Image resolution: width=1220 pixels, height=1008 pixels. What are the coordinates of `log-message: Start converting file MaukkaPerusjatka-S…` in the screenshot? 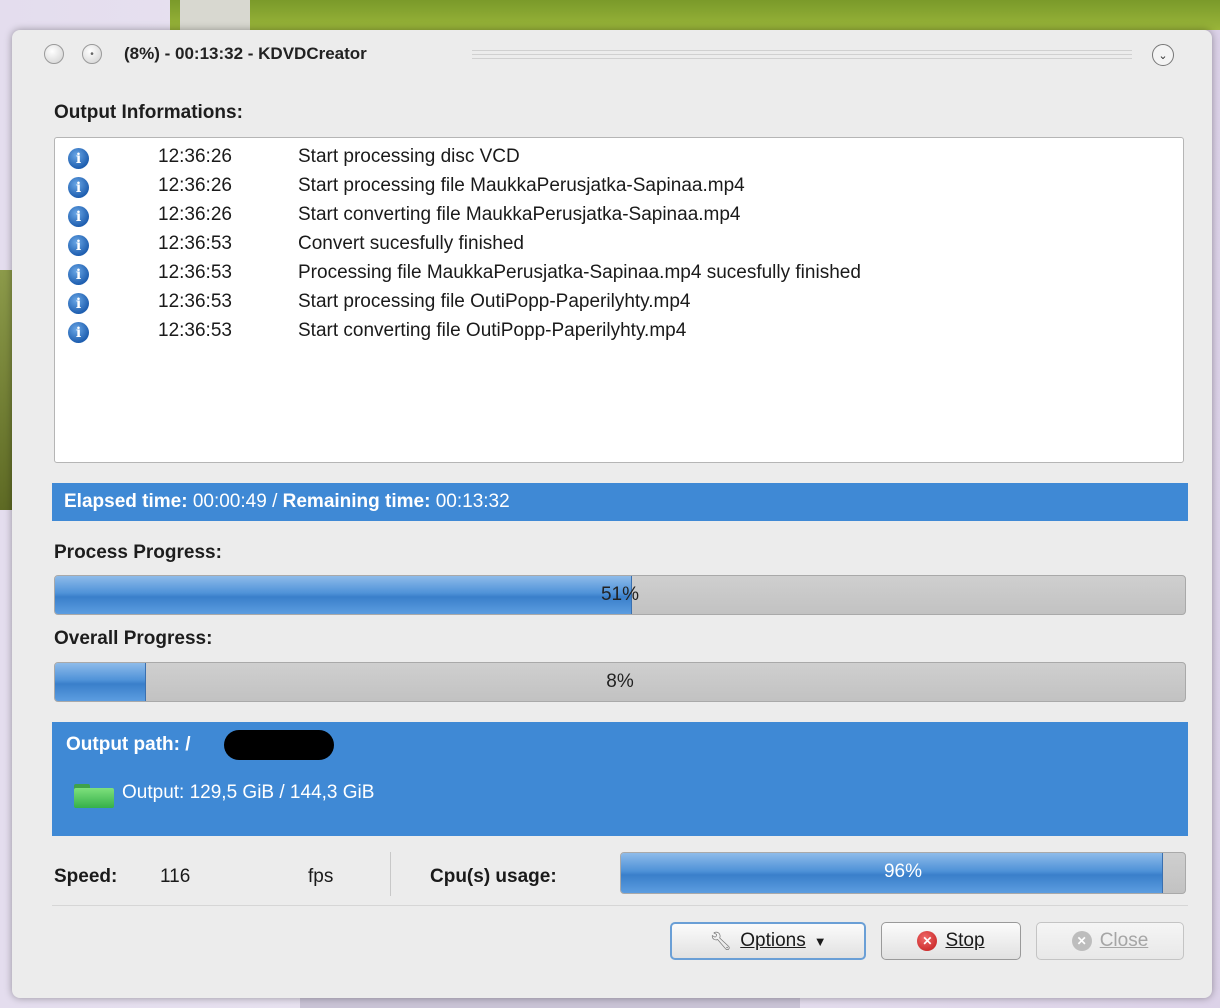 It's located at (519, 214).